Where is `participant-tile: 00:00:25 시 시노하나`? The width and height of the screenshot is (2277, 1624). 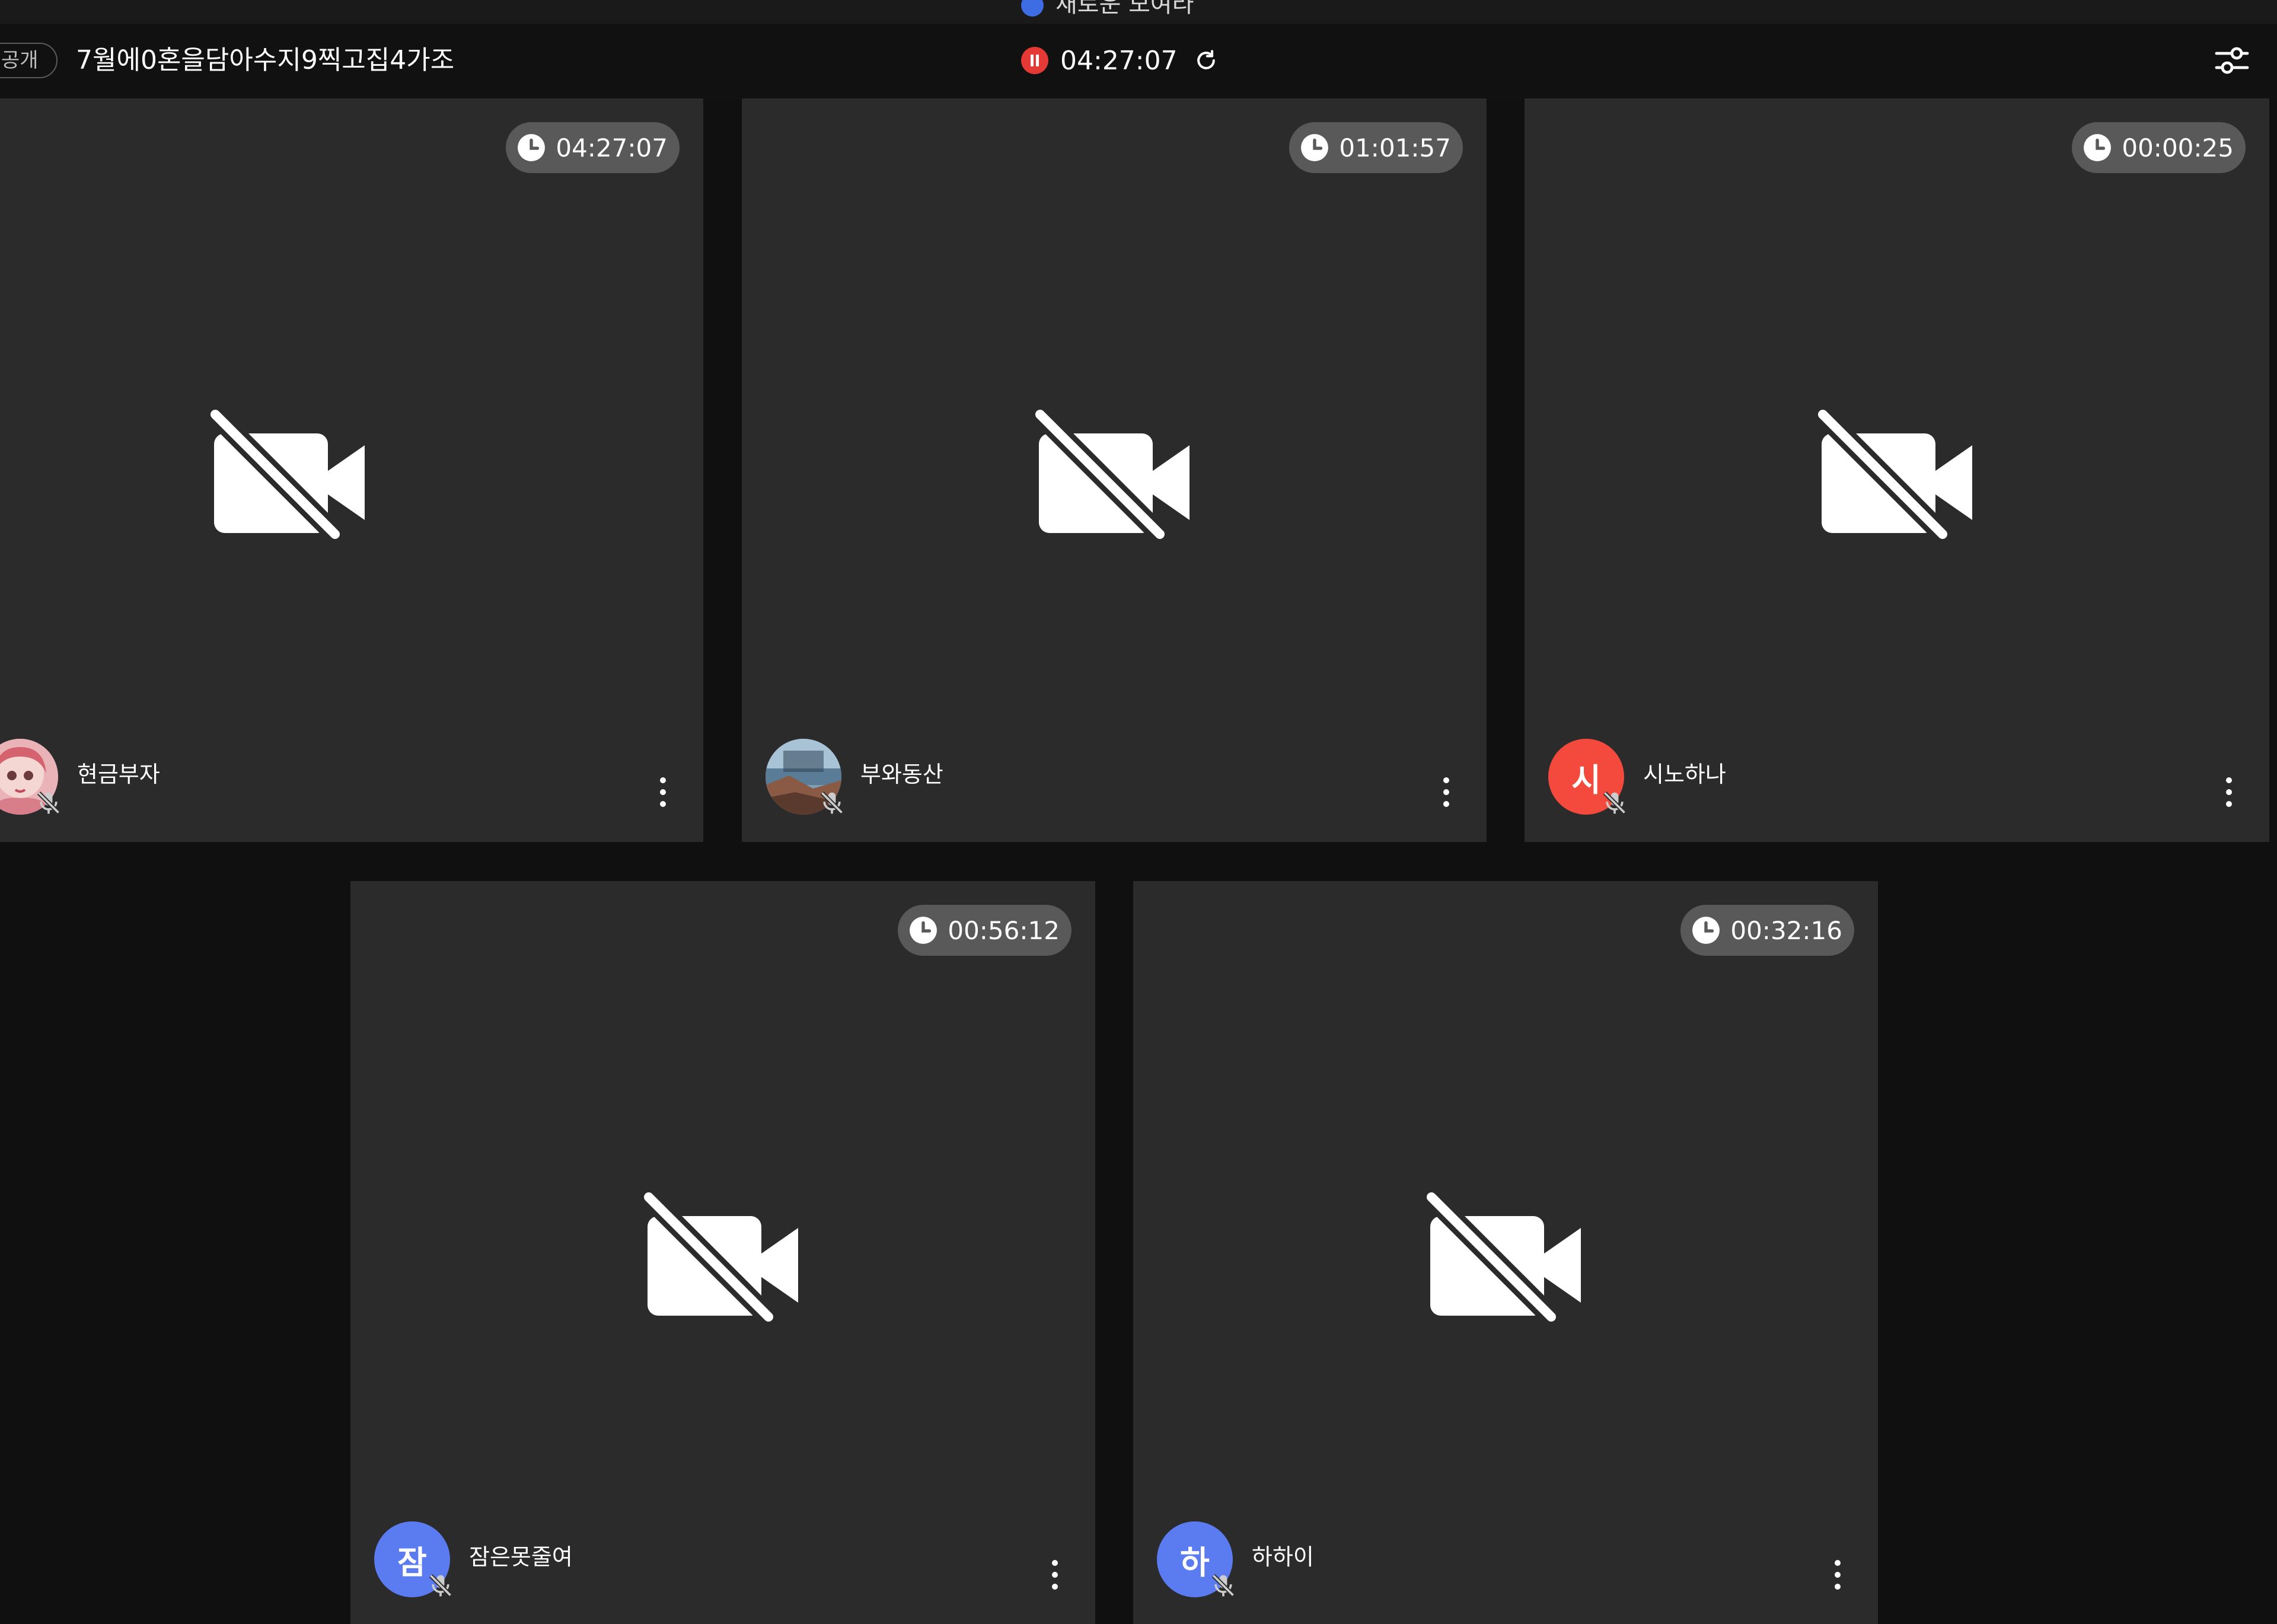 participant-tile: 00:00:25 시 시노하나 is located at coordinates (1897, 470).